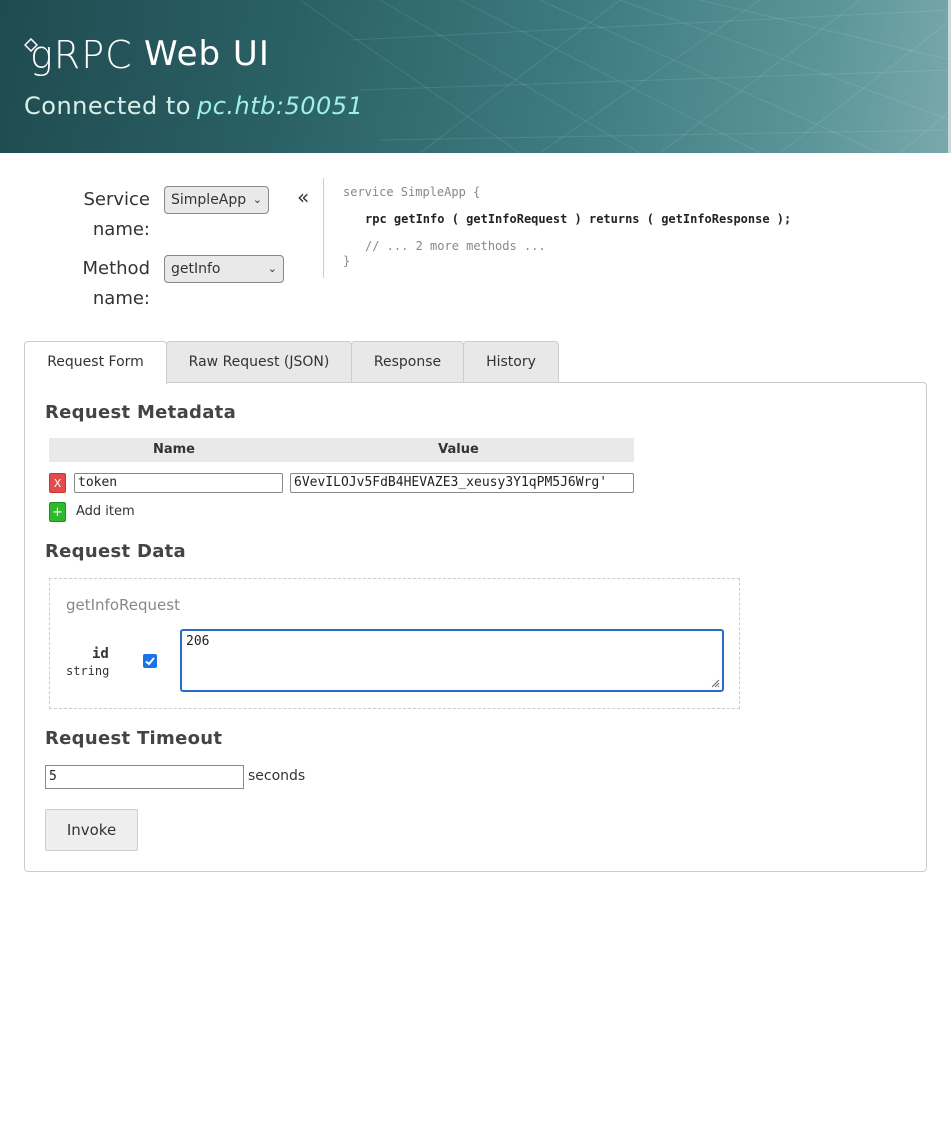 This screenshot has width=951, height=1140. I want to click on tab-request-form: Request Form, so click(95, 362).